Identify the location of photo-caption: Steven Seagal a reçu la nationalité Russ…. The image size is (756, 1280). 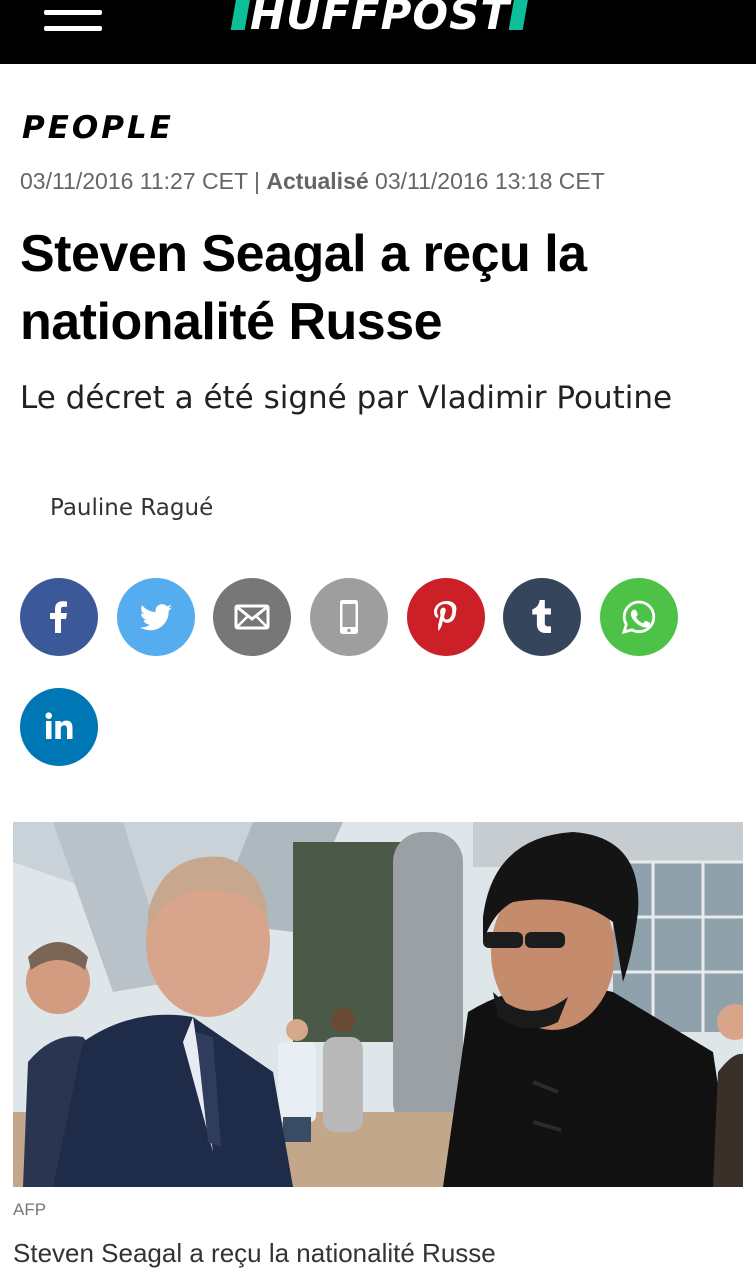
(254, 1253).